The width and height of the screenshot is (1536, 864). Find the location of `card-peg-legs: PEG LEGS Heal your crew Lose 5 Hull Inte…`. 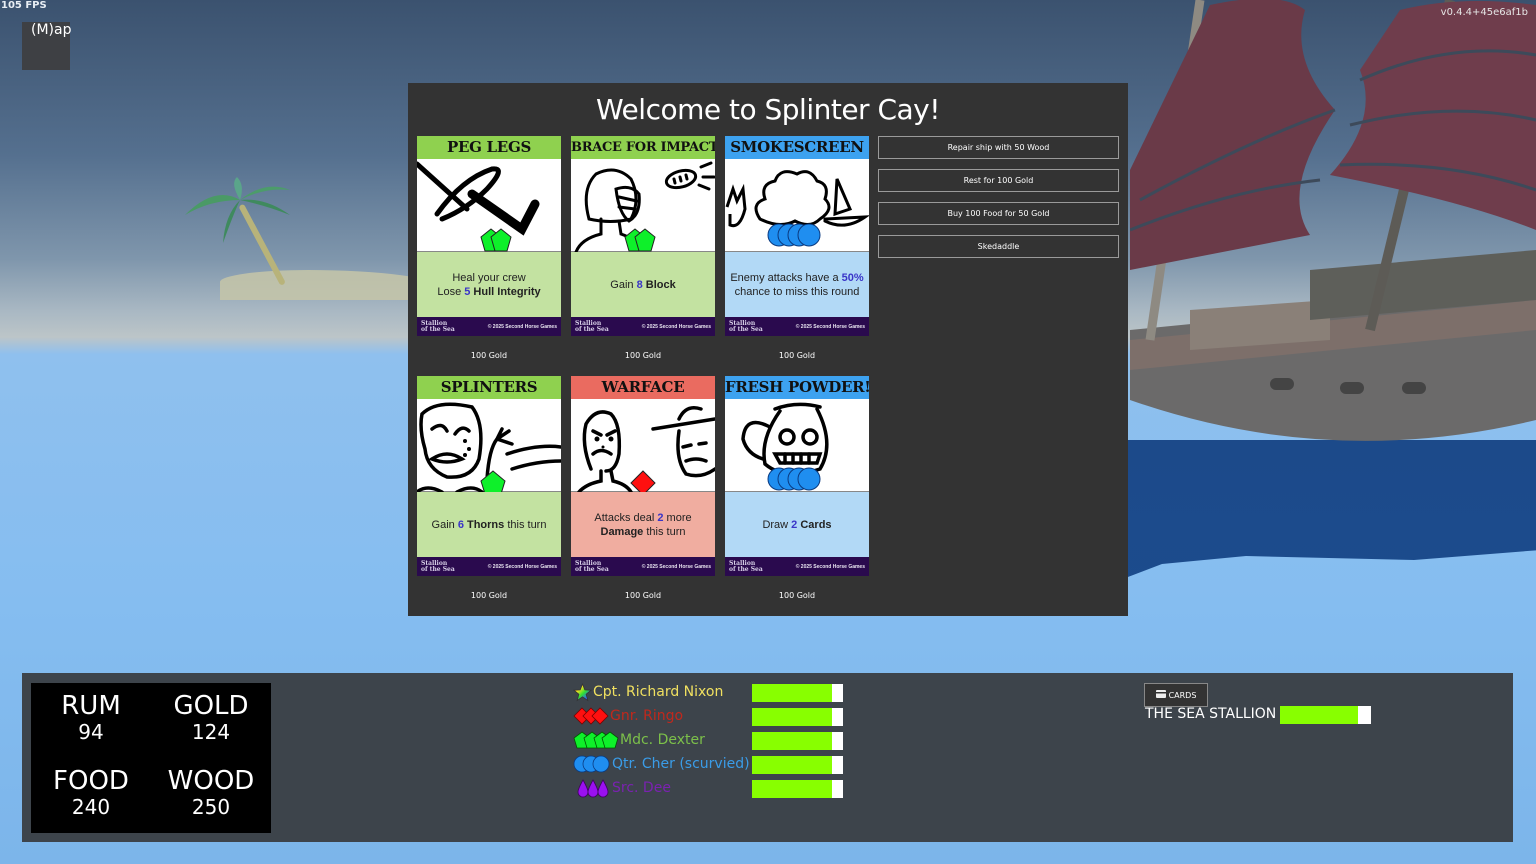

card-peg-legs: PEG LEGS Heal your crew Lose 5 Hull Inte… is located at coordinates (489, 236).